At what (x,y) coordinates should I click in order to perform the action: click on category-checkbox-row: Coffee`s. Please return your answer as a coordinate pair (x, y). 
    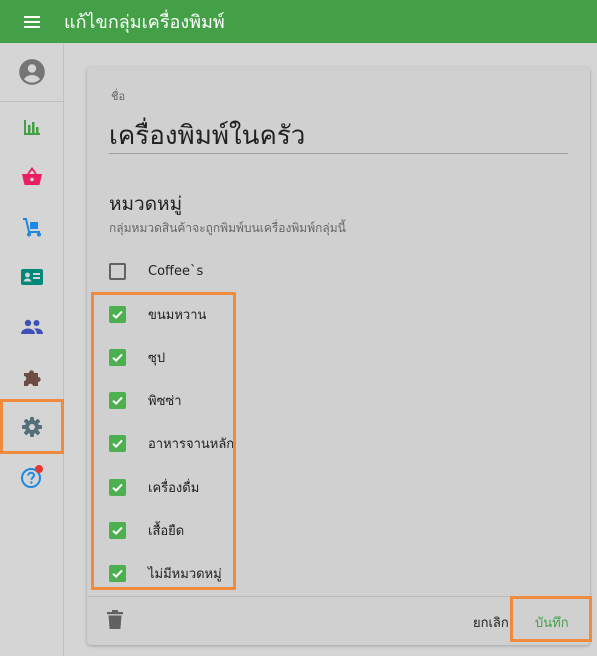
    Looking at the image, I should click on (156, 271).